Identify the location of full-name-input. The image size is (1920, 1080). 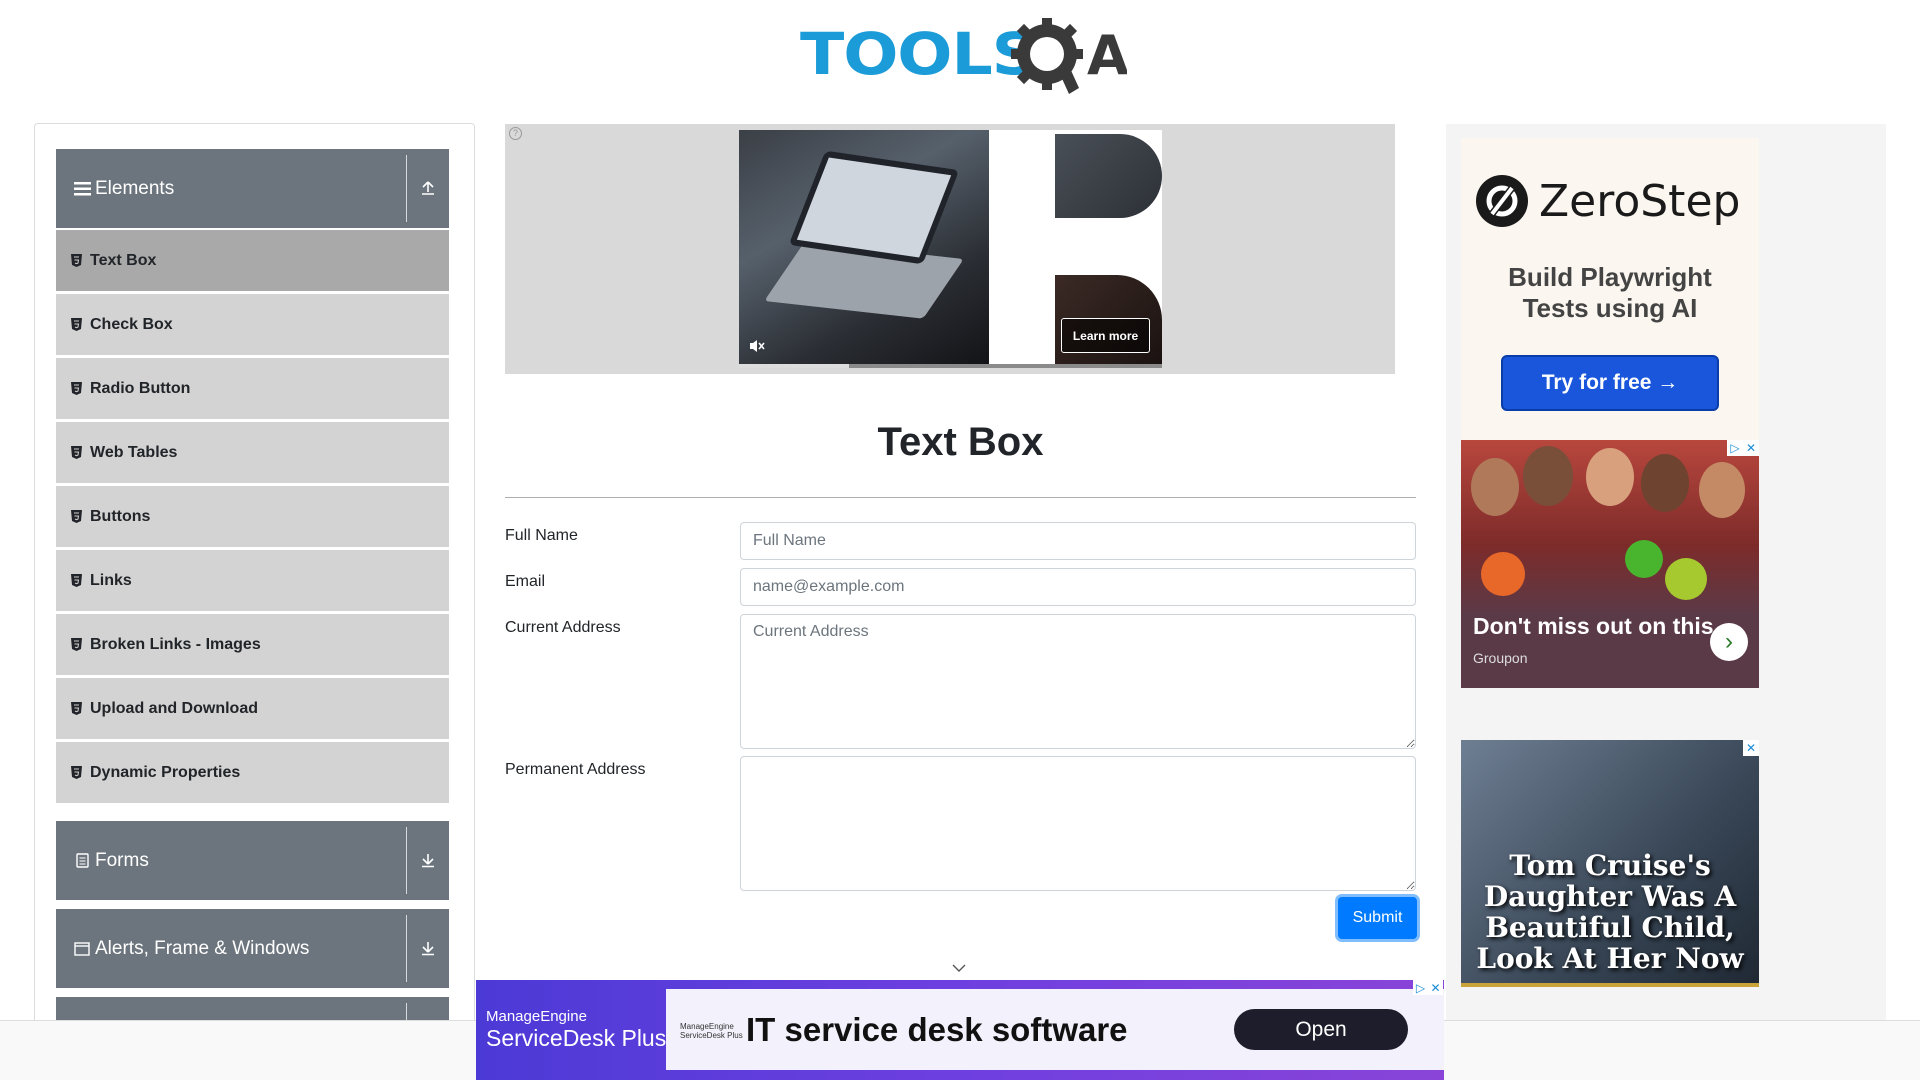
(1078, 541).